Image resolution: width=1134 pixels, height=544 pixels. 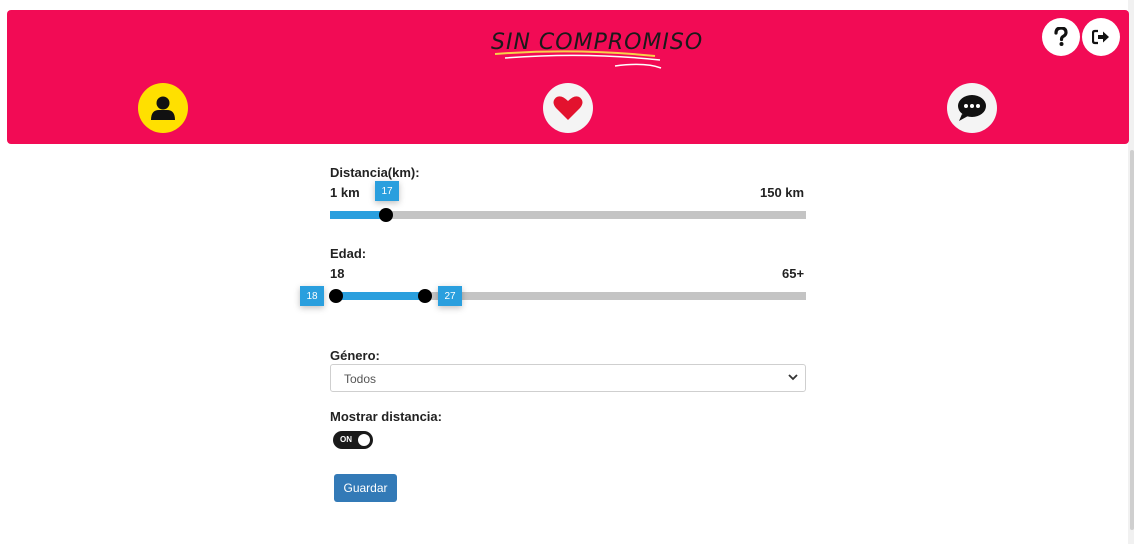 I want to click on sign-out-icon, so click(x=1100, y=37).